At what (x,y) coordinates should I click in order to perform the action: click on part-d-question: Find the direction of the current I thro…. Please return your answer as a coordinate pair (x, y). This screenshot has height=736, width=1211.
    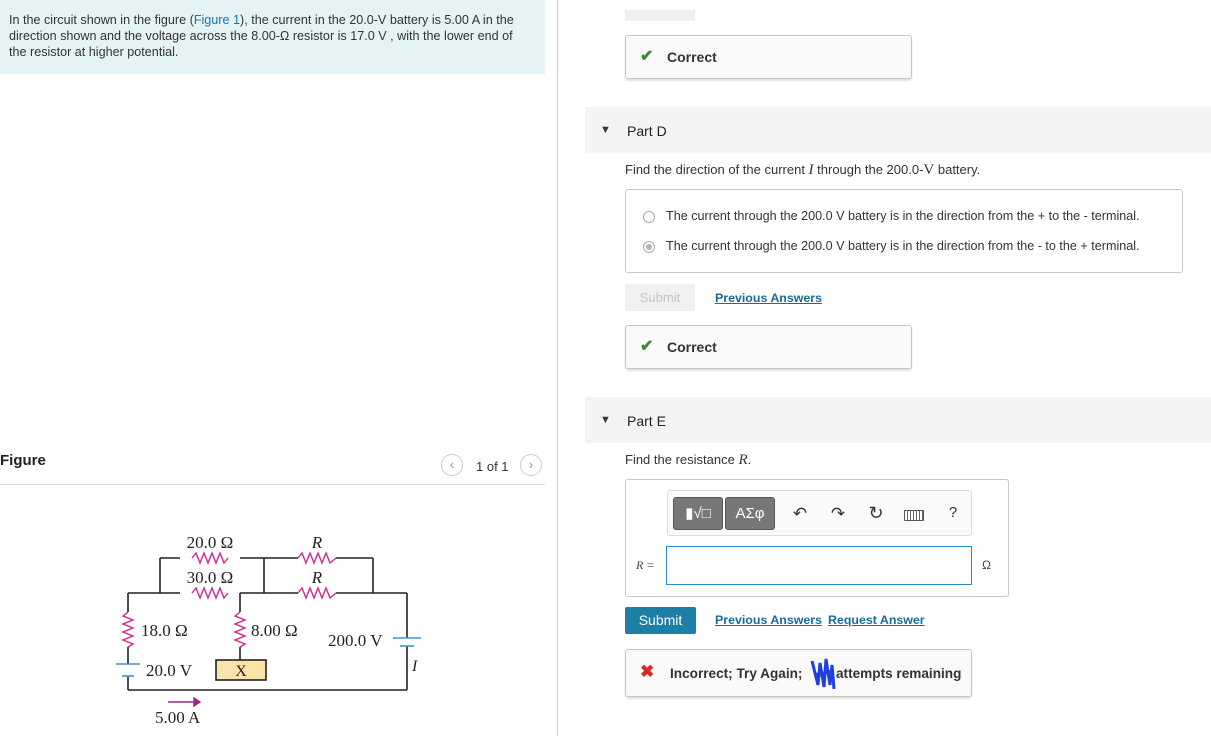
    Looking at the image, I should click on (803, 170).